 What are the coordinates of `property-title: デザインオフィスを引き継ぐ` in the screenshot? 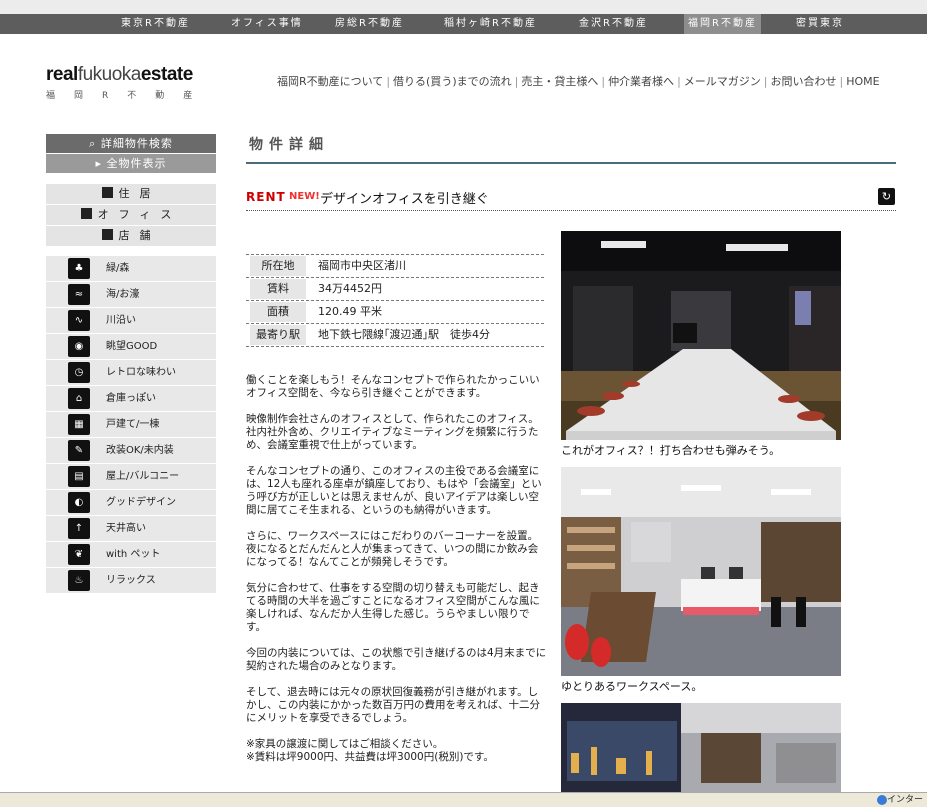 It's located at (404, 199).